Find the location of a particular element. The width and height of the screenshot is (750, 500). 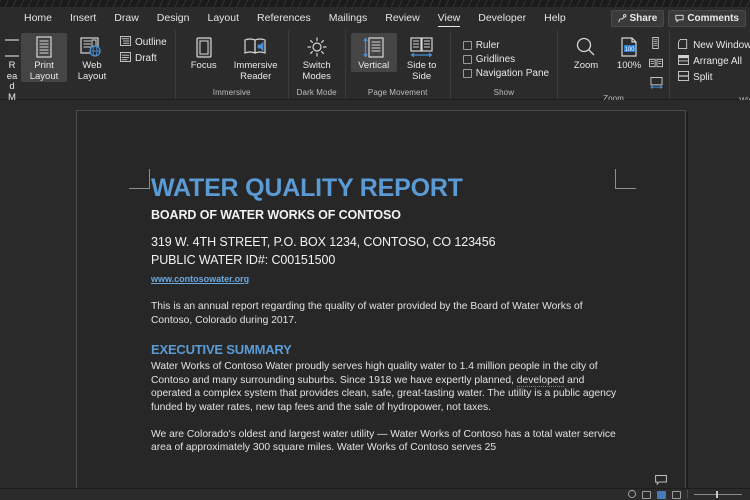

tab-references: References is located at coordinates (284, 18).